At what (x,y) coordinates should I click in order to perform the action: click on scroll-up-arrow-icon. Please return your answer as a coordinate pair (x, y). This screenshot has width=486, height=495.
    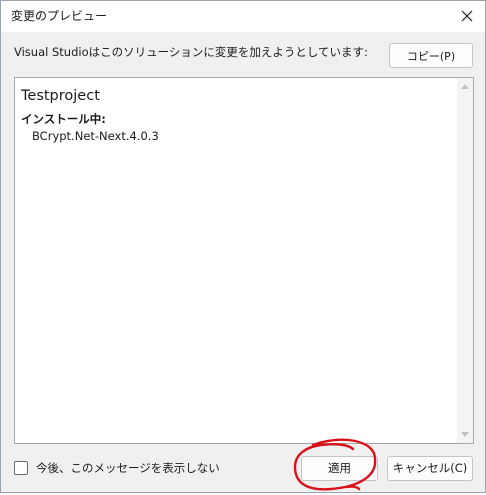
    Looking at the image, I should click on (465, 86).